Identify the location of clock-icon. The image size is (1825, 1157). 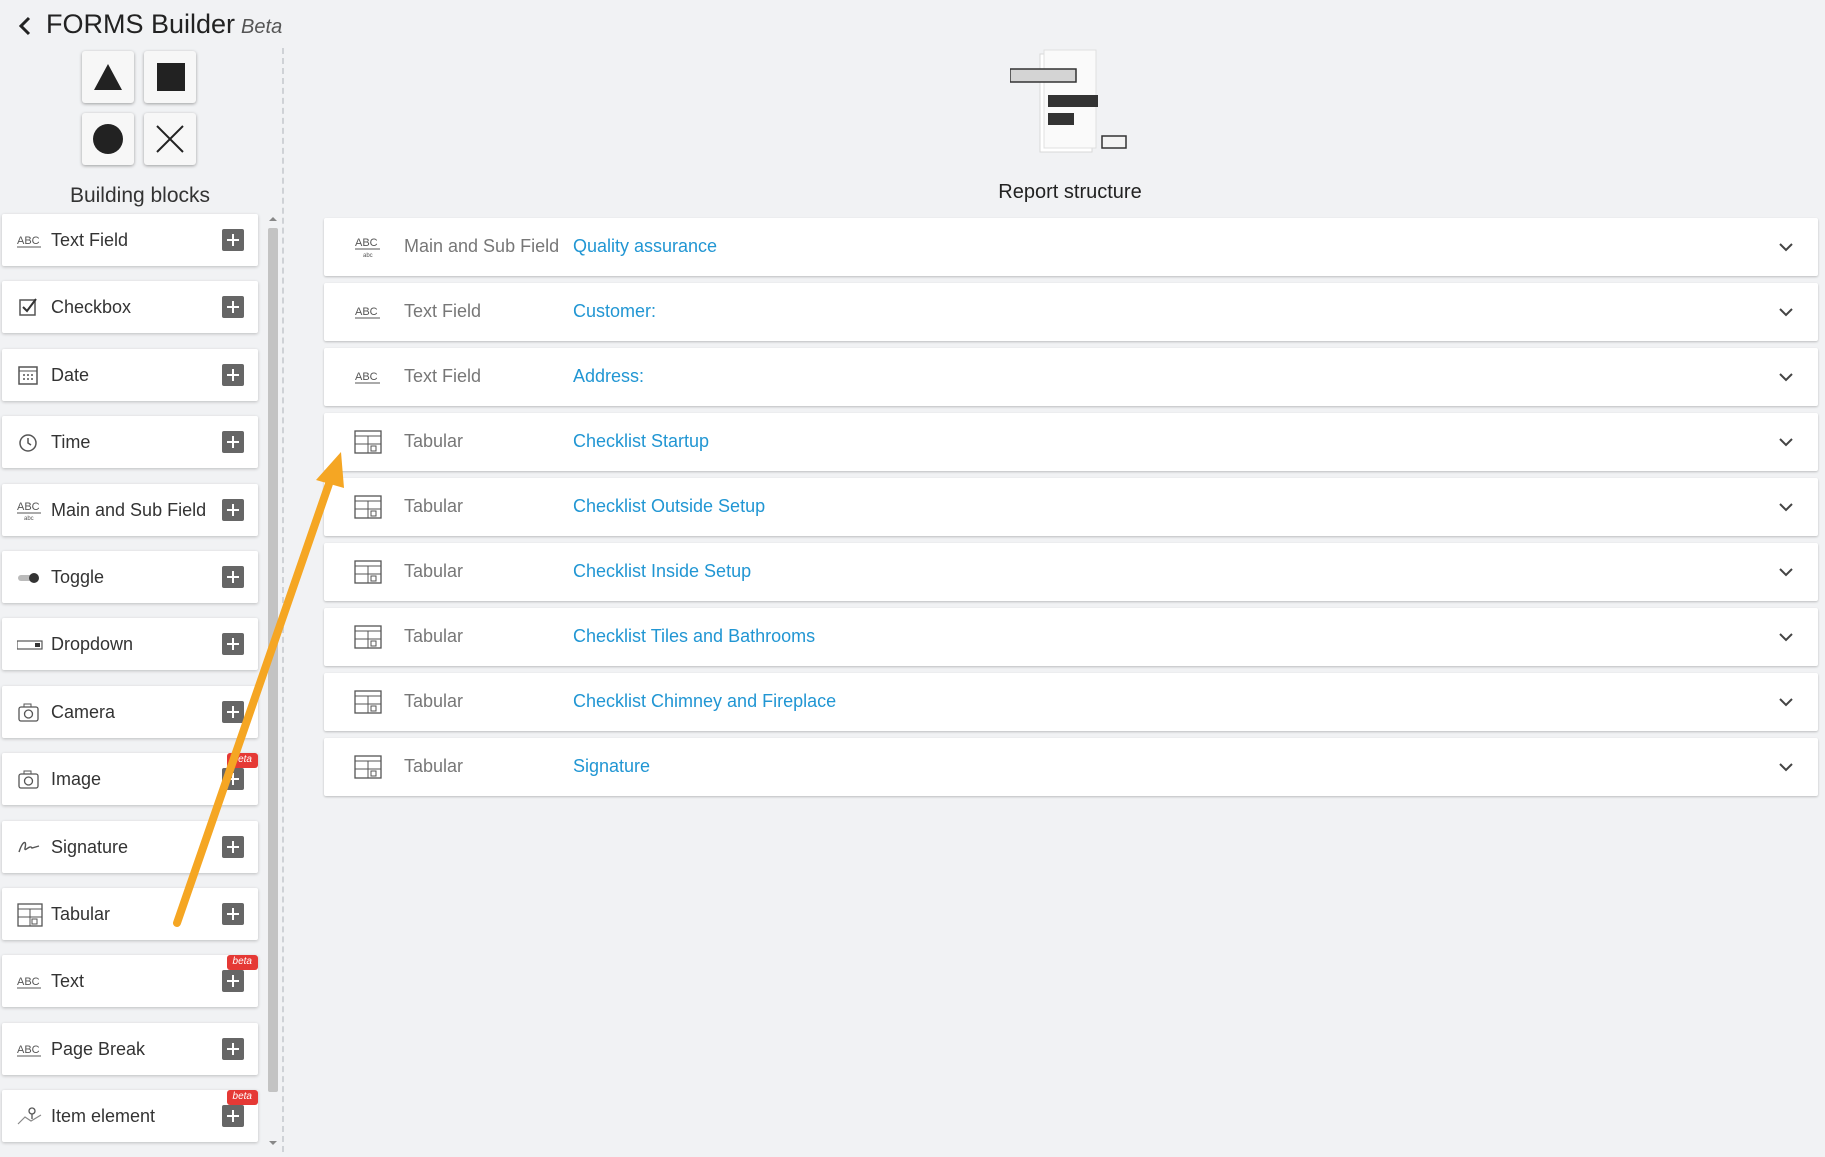
(29, 442).